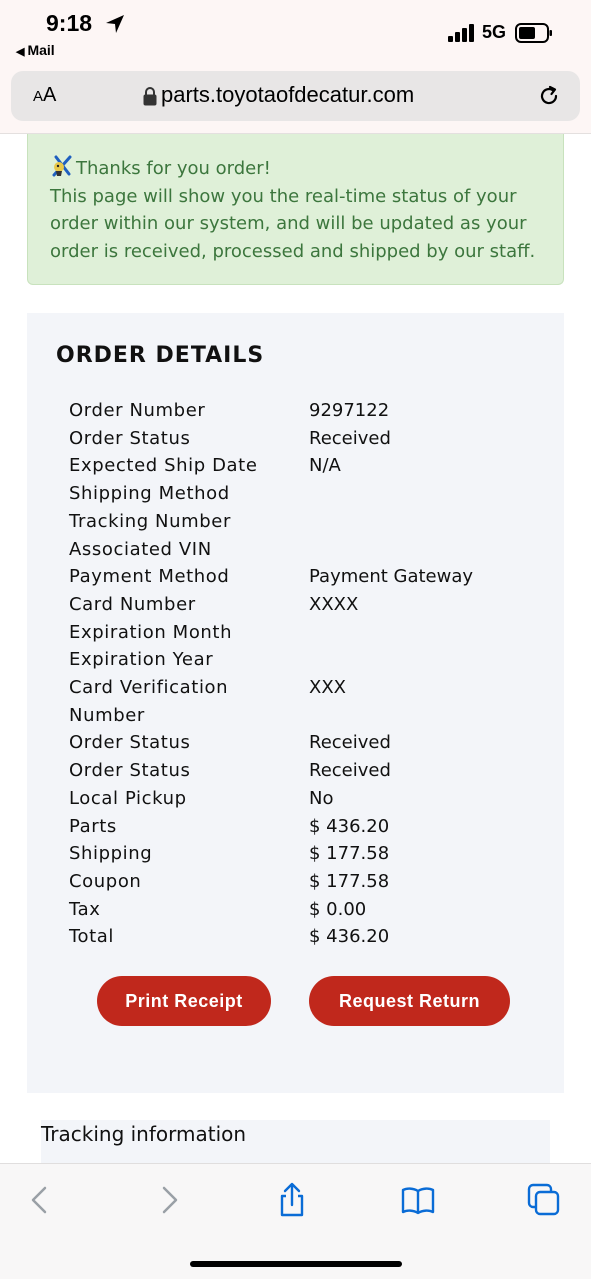  Describe the element at coordinates (299, 577) in the screenshot. I see `order-detail-row: Payment Method Payment Gateway` at that location.